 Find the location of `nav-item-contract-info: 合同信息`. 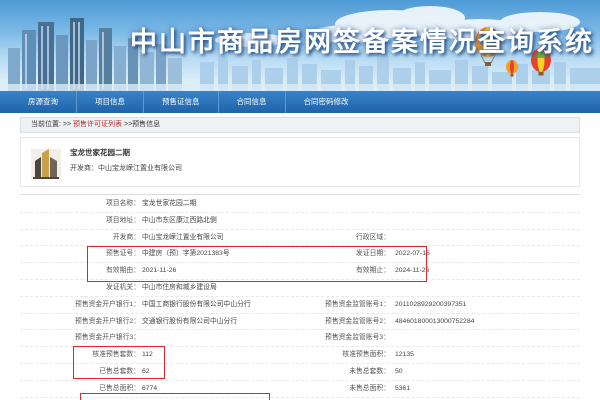

nav-item-contract-info: 合同信息 is located at coordinates (252, 102).